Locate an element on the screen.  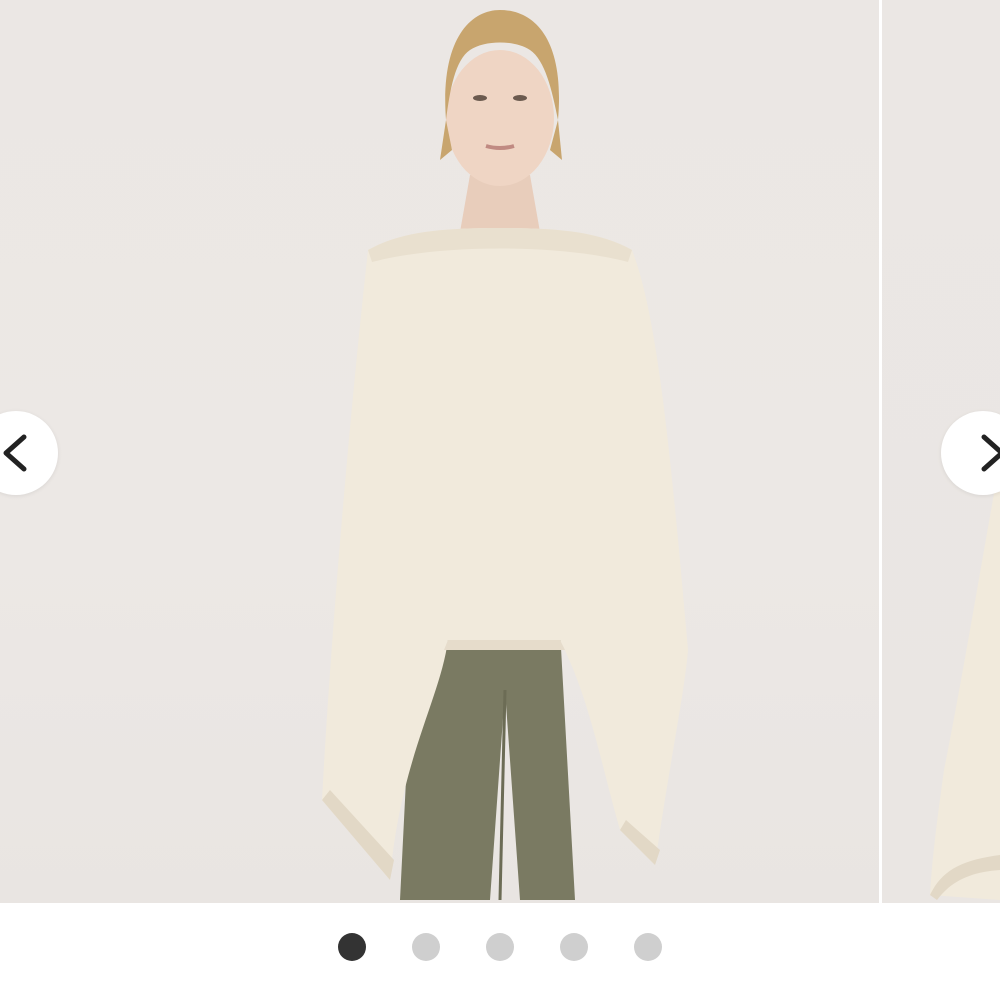
carousel-pagination is located at coordinates (500, 948).